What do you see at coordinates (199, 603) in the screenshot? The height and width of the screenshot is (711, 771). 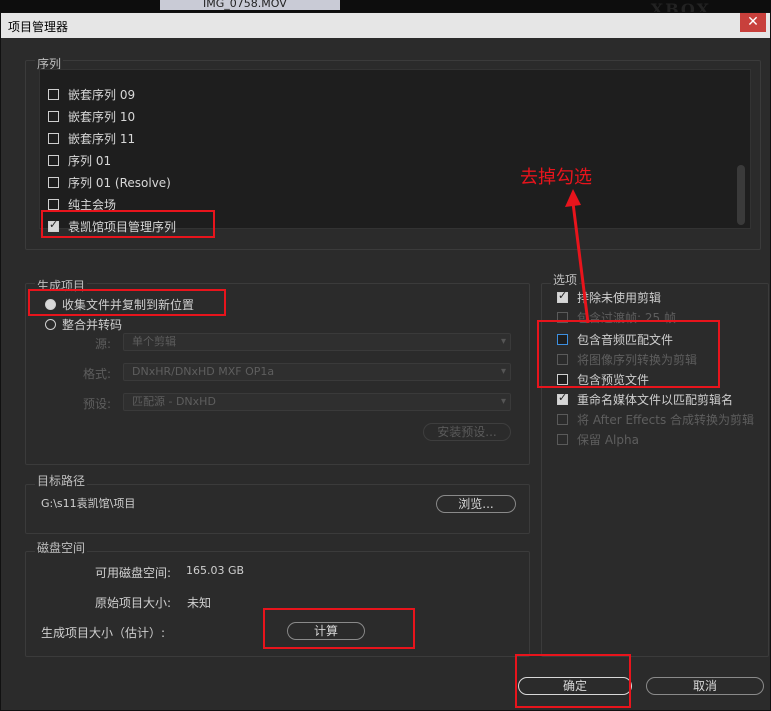 I see `original-size-value: 未知` at bounding box center [199, 603].